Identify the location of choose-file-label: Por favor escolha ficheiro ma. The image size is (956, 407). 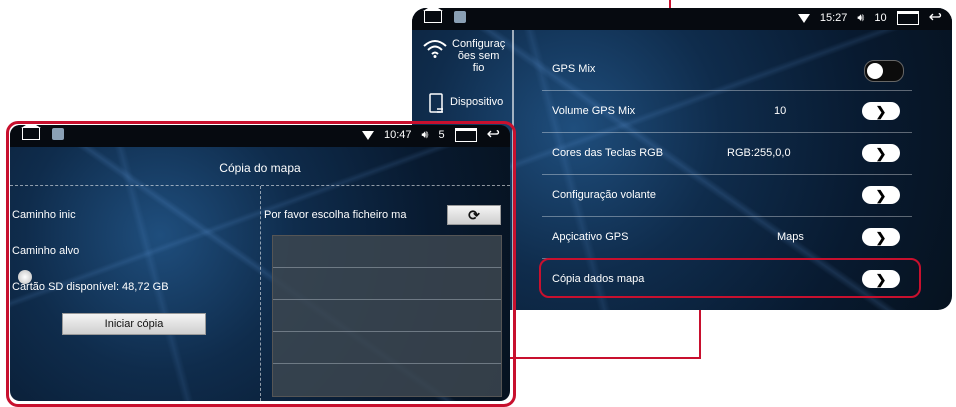
(335, 215).